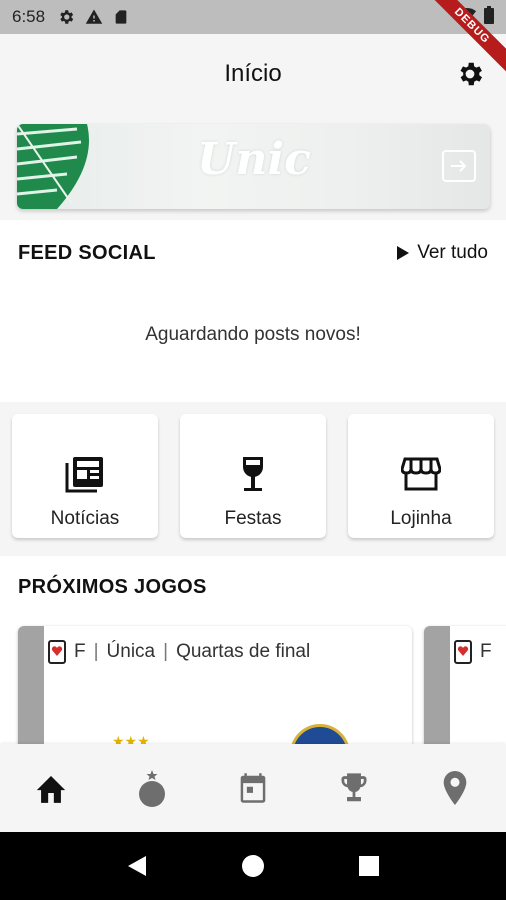 This screenshot has width=506, height=900. I want to click on shortcut-noticias: Notícias, so click(85, 476).